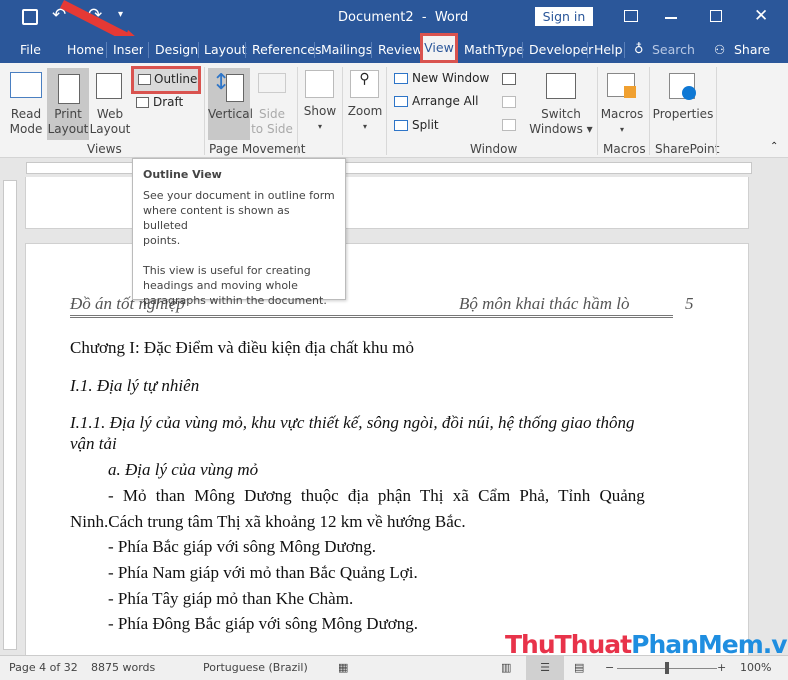 The width and height of the screenshot is (788, 680). Describe the element at coordinates (104, 149) in the screenshot. I see `views-group-label: Views` at that location.